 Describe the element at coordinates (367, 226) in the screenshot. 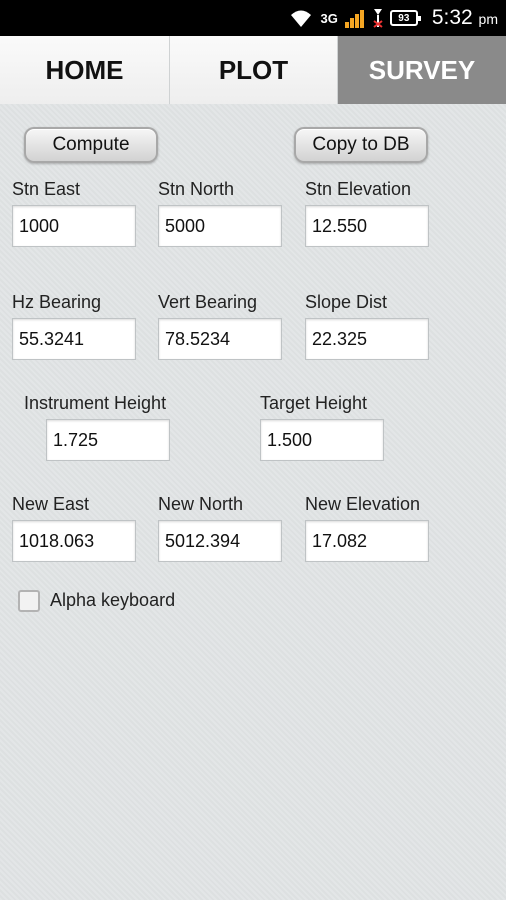

I see `stn-elevation-input: 12.550` at that location.